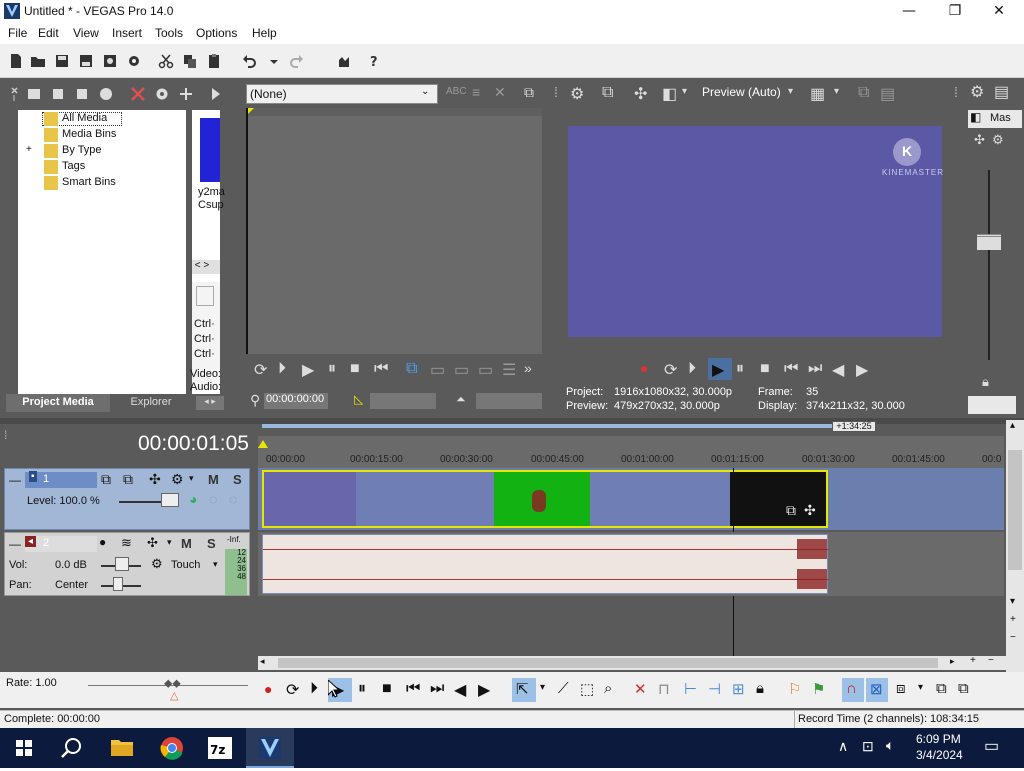 This screenshot has height=771, width=1024. What do you see at coordinates (790, 91) in the screenshot?
I see `quality-chevron-icon: ▾` at bounding box center [790, 91].